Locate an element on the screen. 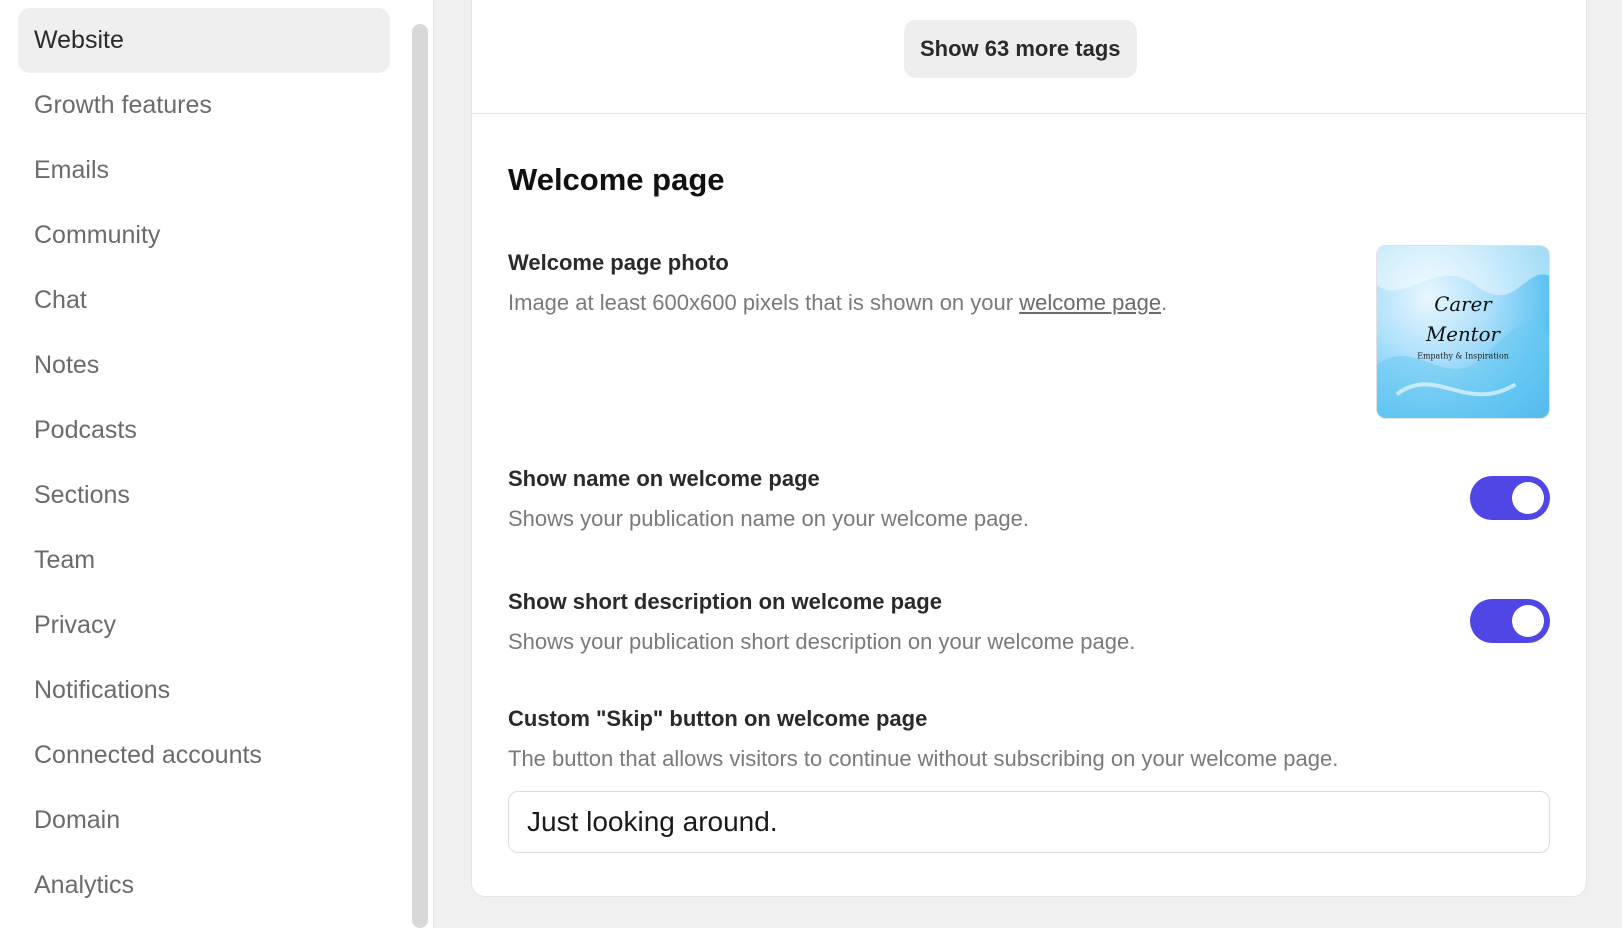 The width and height of the screenshot is (1622, 928). sidebar-item-notifications: Notifications is located at coordinates (204, 690).